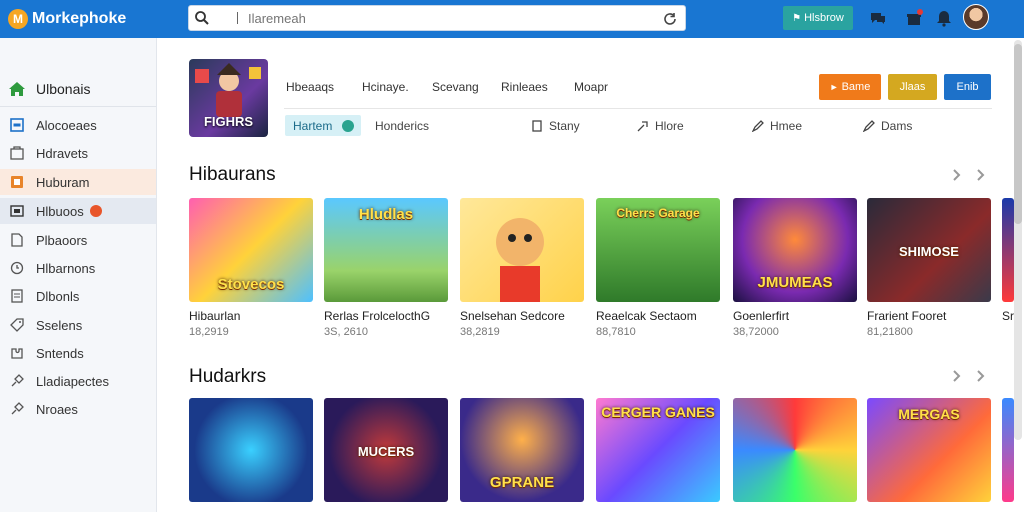  What do you see at coordinates (795, 282) in the screenshot?
I see `card-art-label: JMUMEAS` at bounding box center [795, 282].